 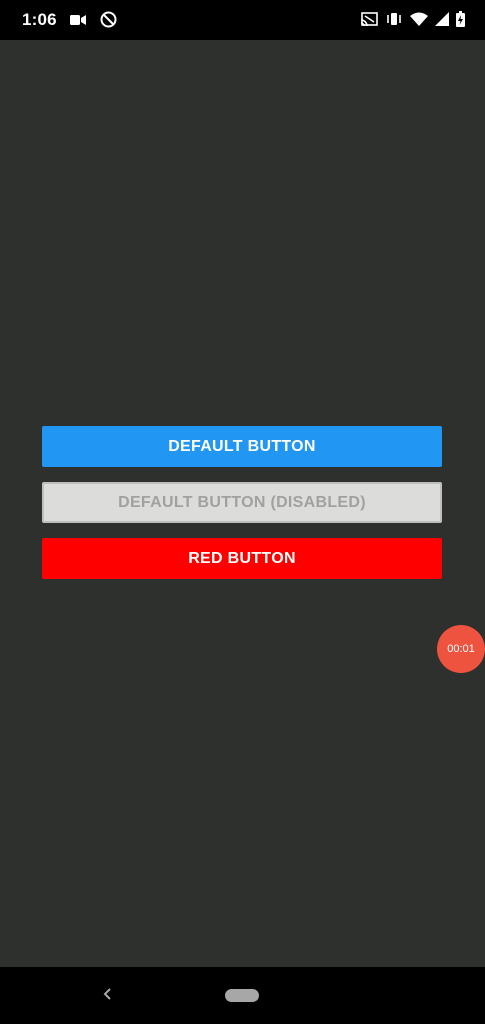 What do you see at coordinates (460, 21) in the screenshot?
I see `battery-icon` at bounding box center [460, 21].